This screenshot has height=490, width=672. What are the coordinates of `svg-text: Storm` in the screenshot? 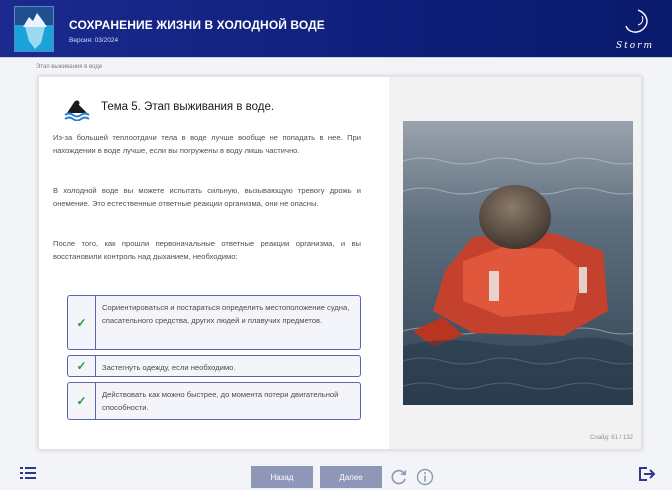 It's located at (635, 46).